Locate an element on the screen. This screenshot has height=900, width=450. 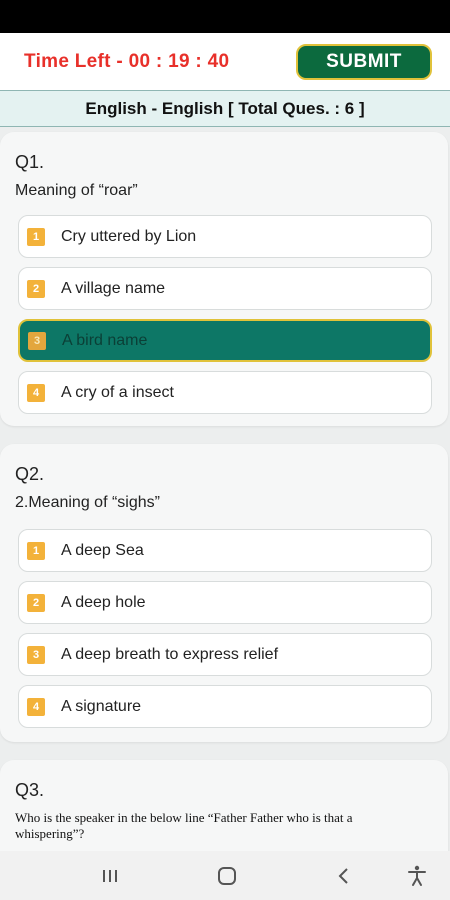
option-label: A deep breath to express relief is located at coordinates (170, 654).